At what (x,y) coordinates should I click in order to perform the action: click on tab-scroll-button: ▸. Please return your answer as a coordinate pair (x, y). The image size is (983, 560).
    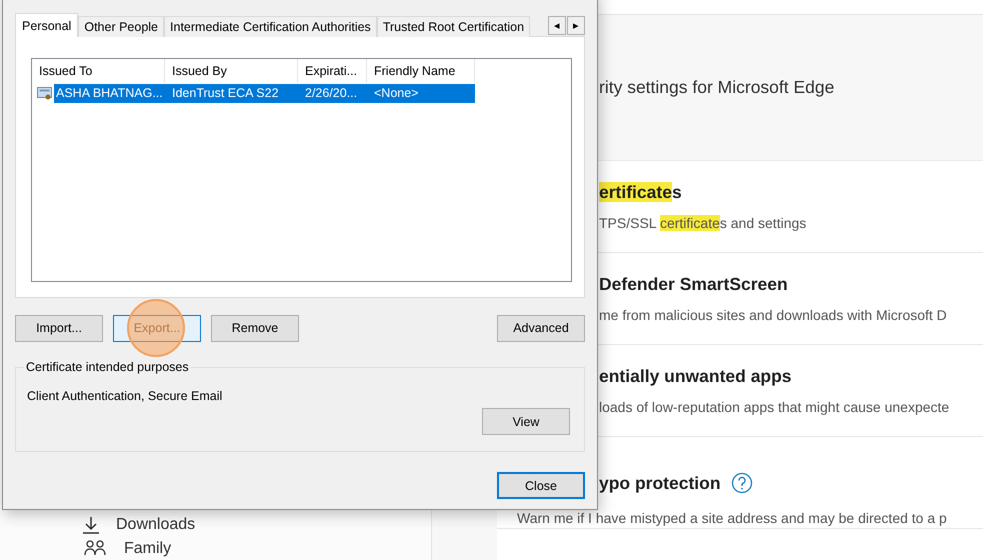
    Looking at the image, I should click on (576, 25).